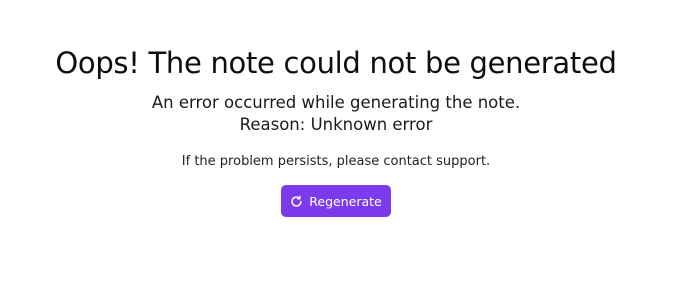  I want to click on error-reason: Reason: Unknown error, so click(336, 124).